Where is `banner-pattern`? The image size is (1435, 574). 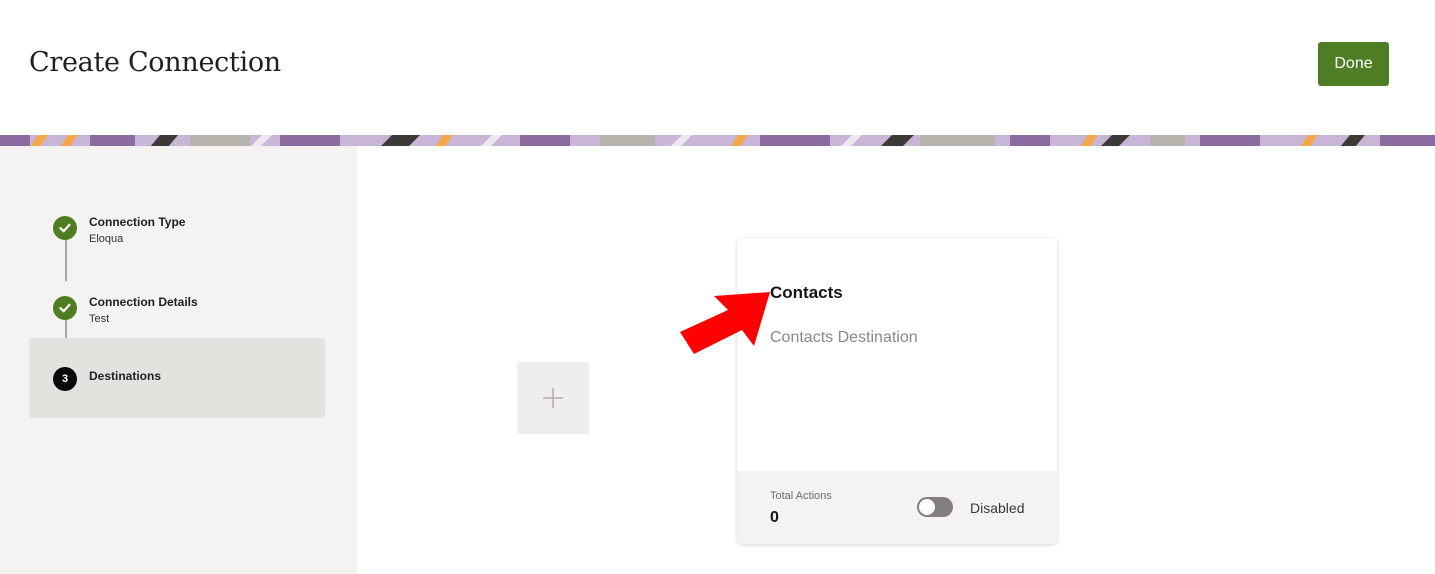 banner-pattern is located at coordinates (717, 140).